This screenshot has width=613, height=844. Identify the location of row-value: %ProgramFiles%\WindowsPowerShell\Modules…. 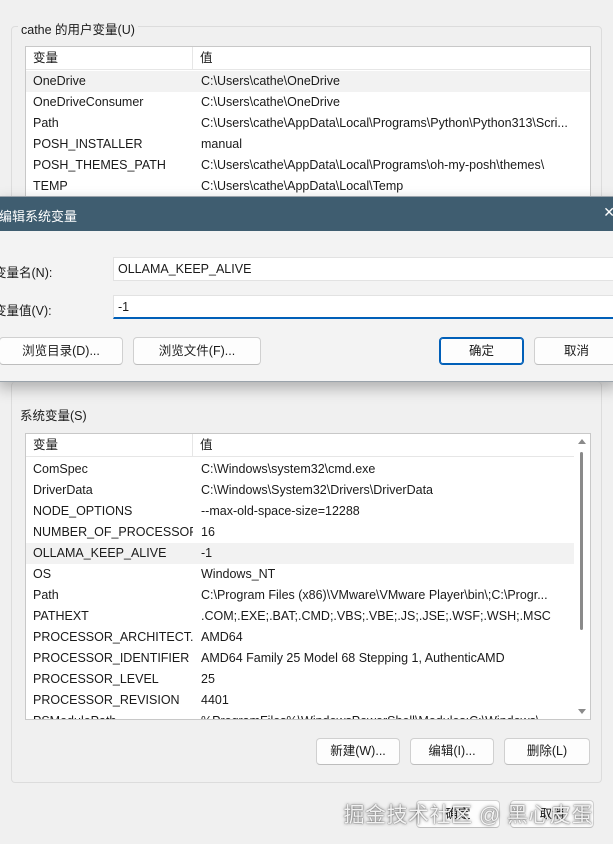
(391, 715).